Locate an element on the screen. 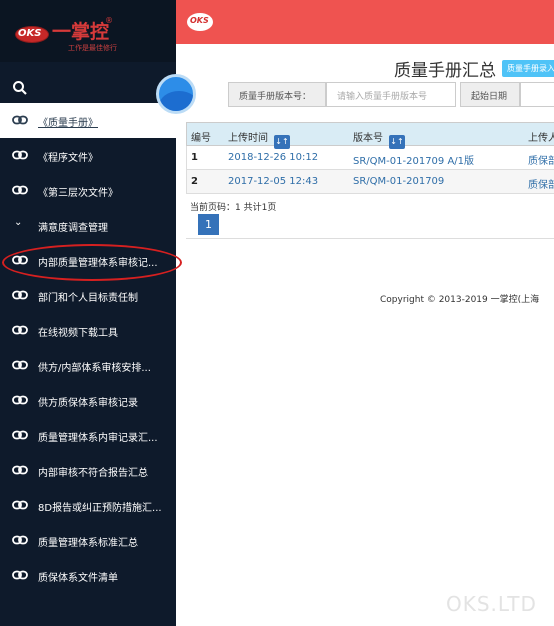 This screenshot has width=554, height=626. sidebar-item: 质保体系文件清单 is located at coordinates (88, 575).